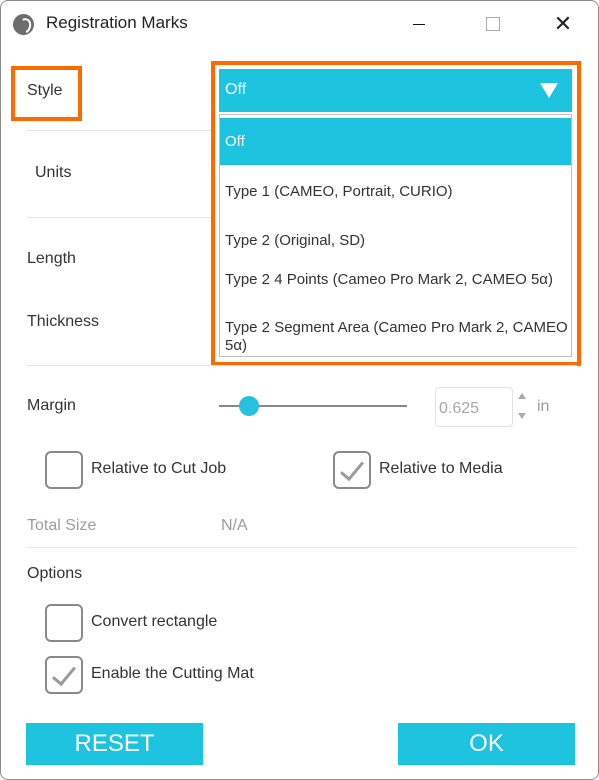 The image size is (599, 780). What do you see at coordinates (522, 396) in the screenshot?
I see `spin-up-icon` at bounding box center [522, 396].